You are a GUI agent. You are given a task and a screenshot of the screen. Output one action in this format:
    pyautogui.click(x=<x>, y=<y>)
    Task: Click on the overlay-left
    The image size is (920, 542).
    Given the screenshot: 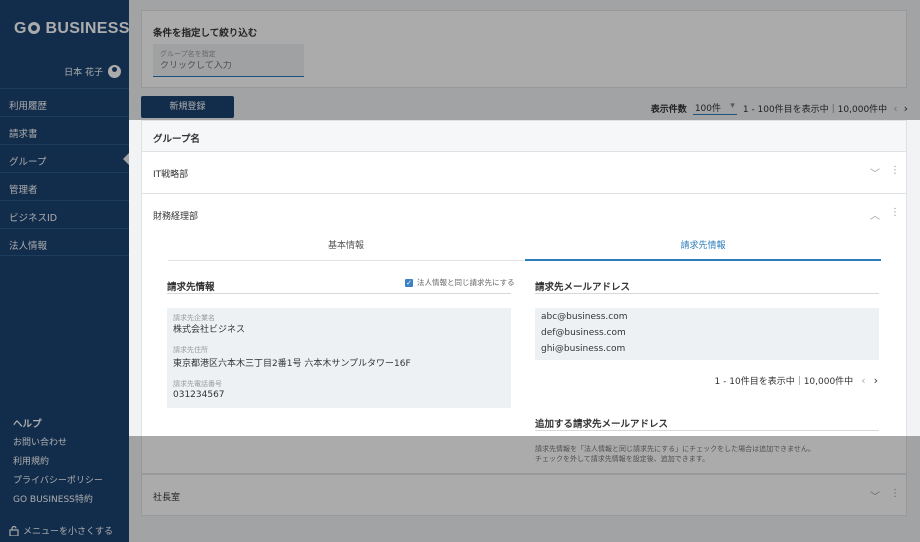 What is the action you would take?
    pyautogui.click(x=64, y=278)
    